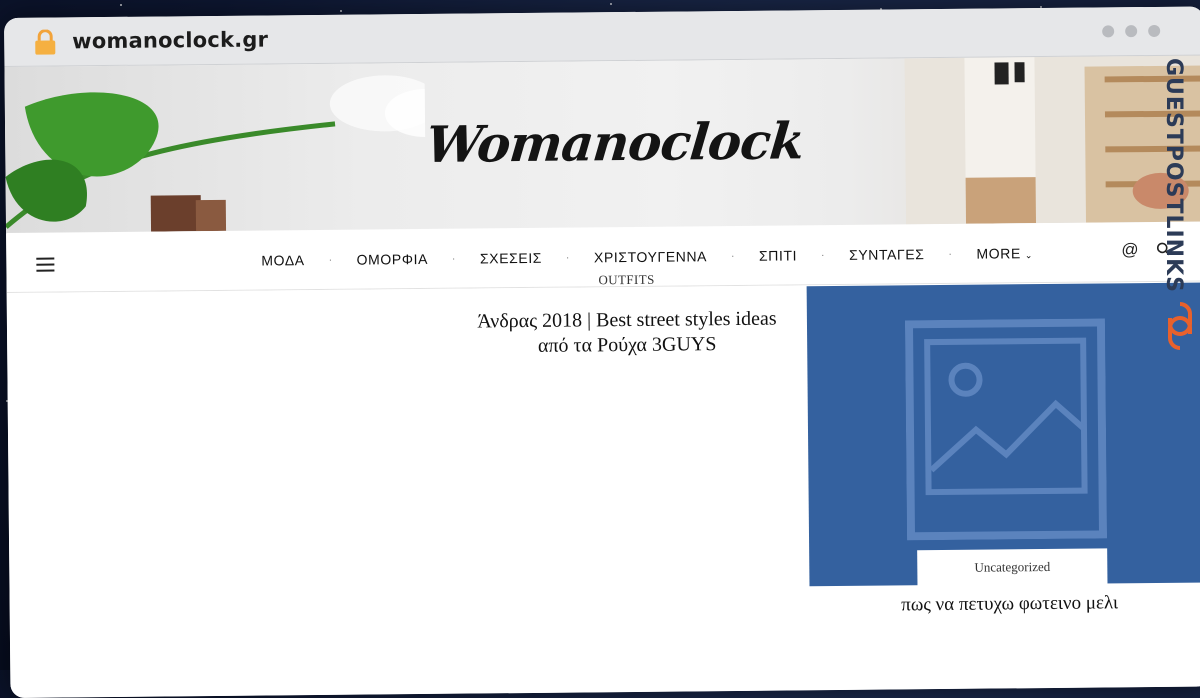  Describe the element at coordinates (627, 320) in the screenshot. I see `post-title-line-1: Άνδρας 2018 | Best street styles ideas` at that location.